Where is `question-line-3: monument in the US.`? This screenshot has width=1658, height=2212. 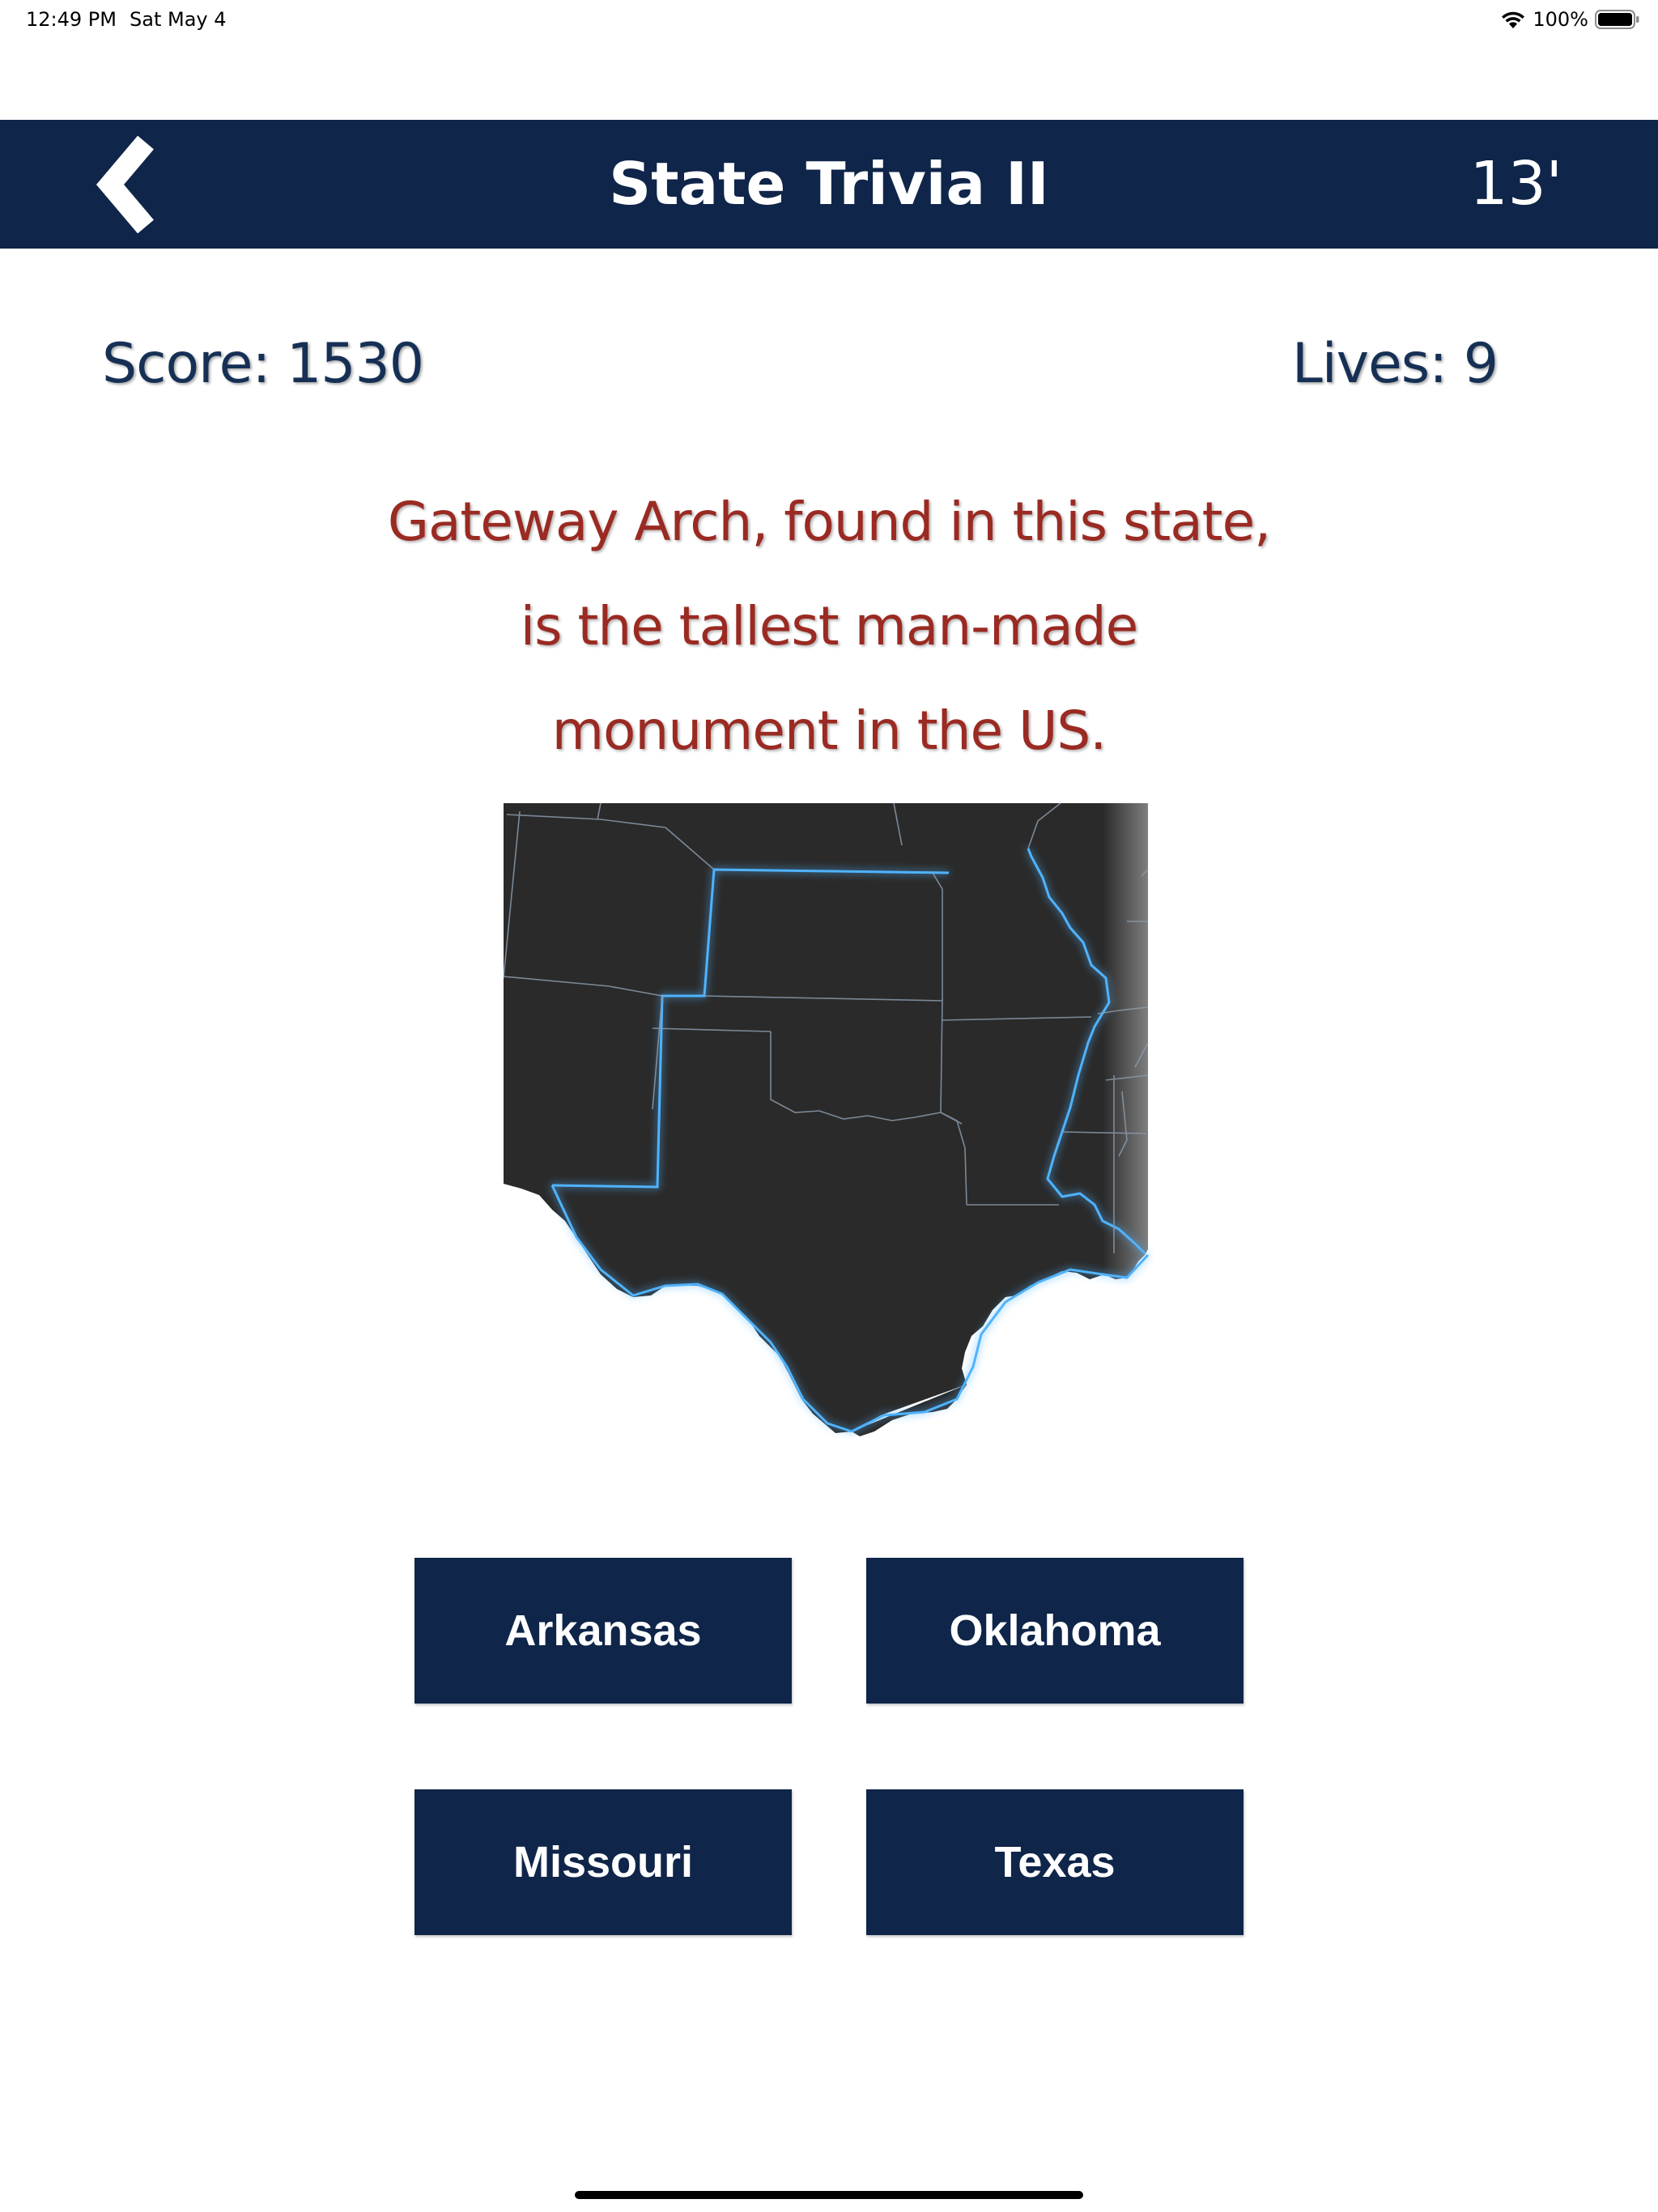
question-line-3: monument in the US. is located at coordinates (829, 731).